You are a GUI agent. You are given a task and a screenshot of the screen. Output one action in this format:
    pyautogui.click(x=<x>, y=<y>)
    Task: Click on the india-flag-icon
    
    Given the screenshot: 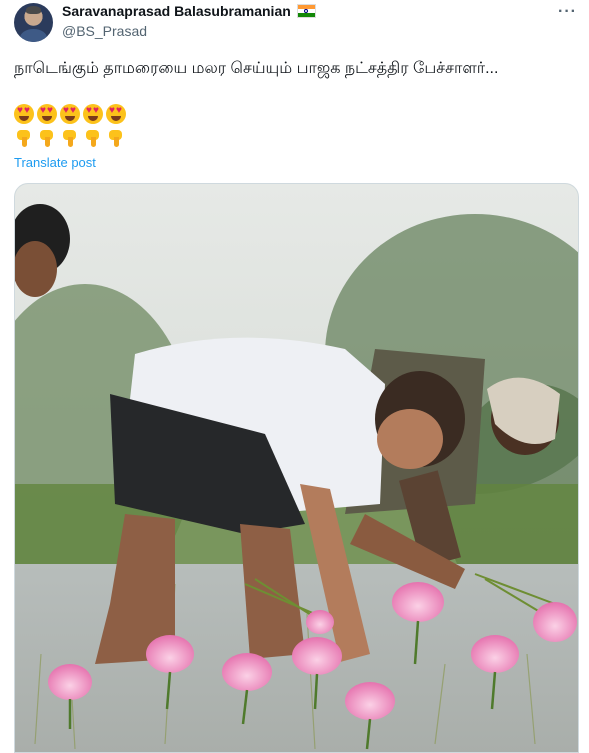 What is the action you would take?
    pyautogui.click(x=306, y=11)
    